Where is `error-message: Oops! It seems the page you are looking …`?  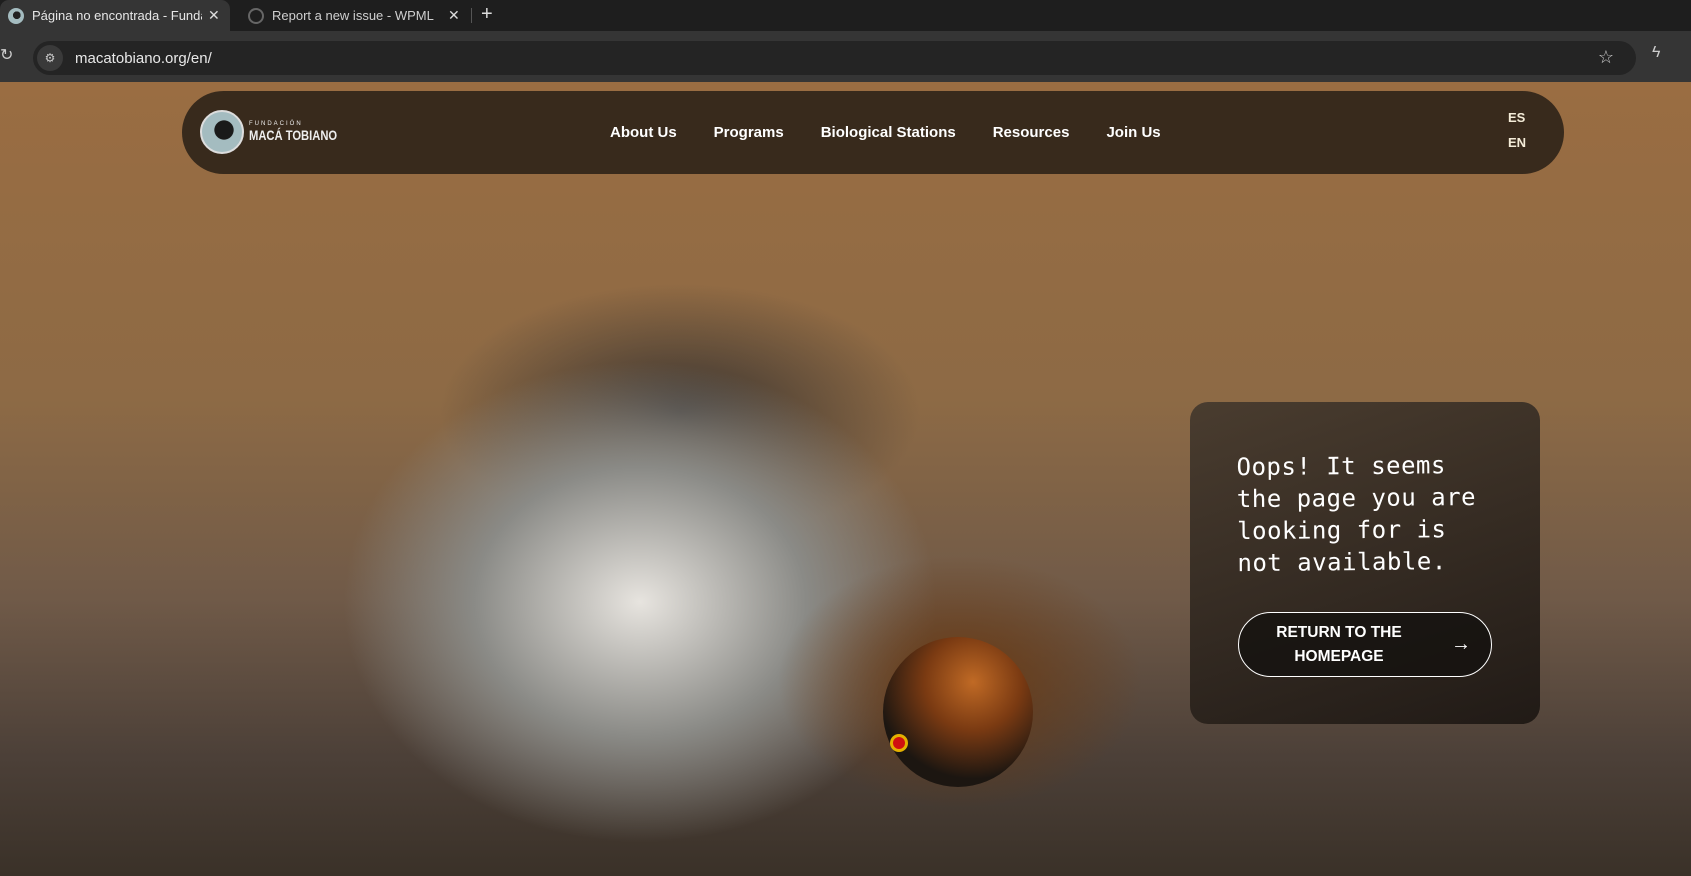
error-message: Oops! It seems the page you are looking … is located at coordinates (1356, 514).